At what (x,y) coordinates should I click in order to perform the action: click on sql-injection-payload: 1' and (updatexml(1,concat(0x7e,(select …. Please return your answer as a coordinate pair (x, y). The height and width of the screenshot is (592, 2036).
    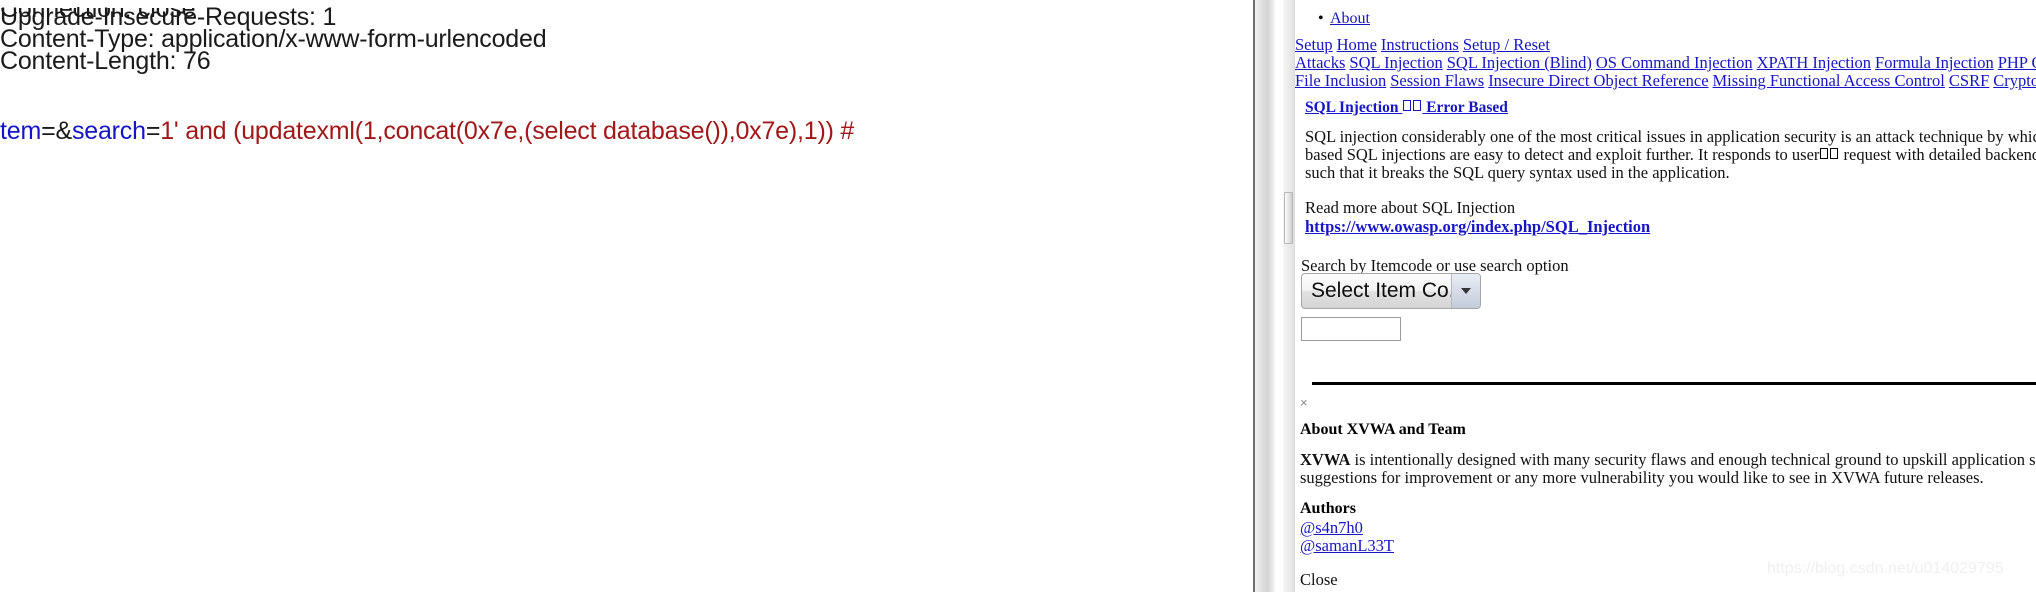
    Looking at the image, I should click on (507, 131).